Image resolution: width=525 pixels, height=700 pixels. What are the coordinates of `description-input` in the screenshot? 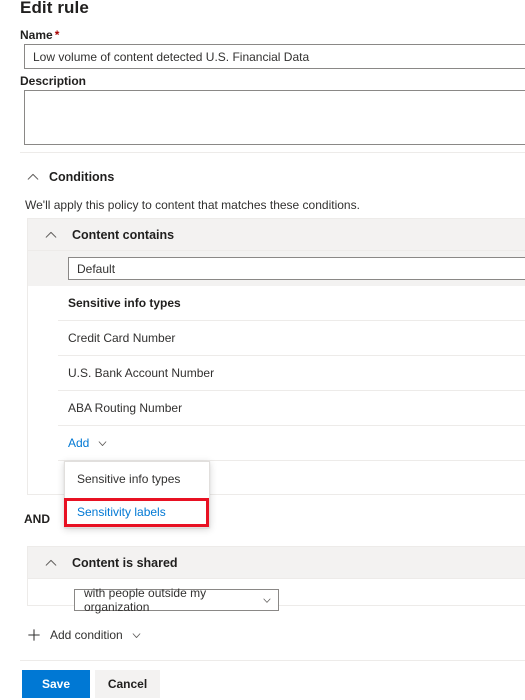 It's located at (274, 117).